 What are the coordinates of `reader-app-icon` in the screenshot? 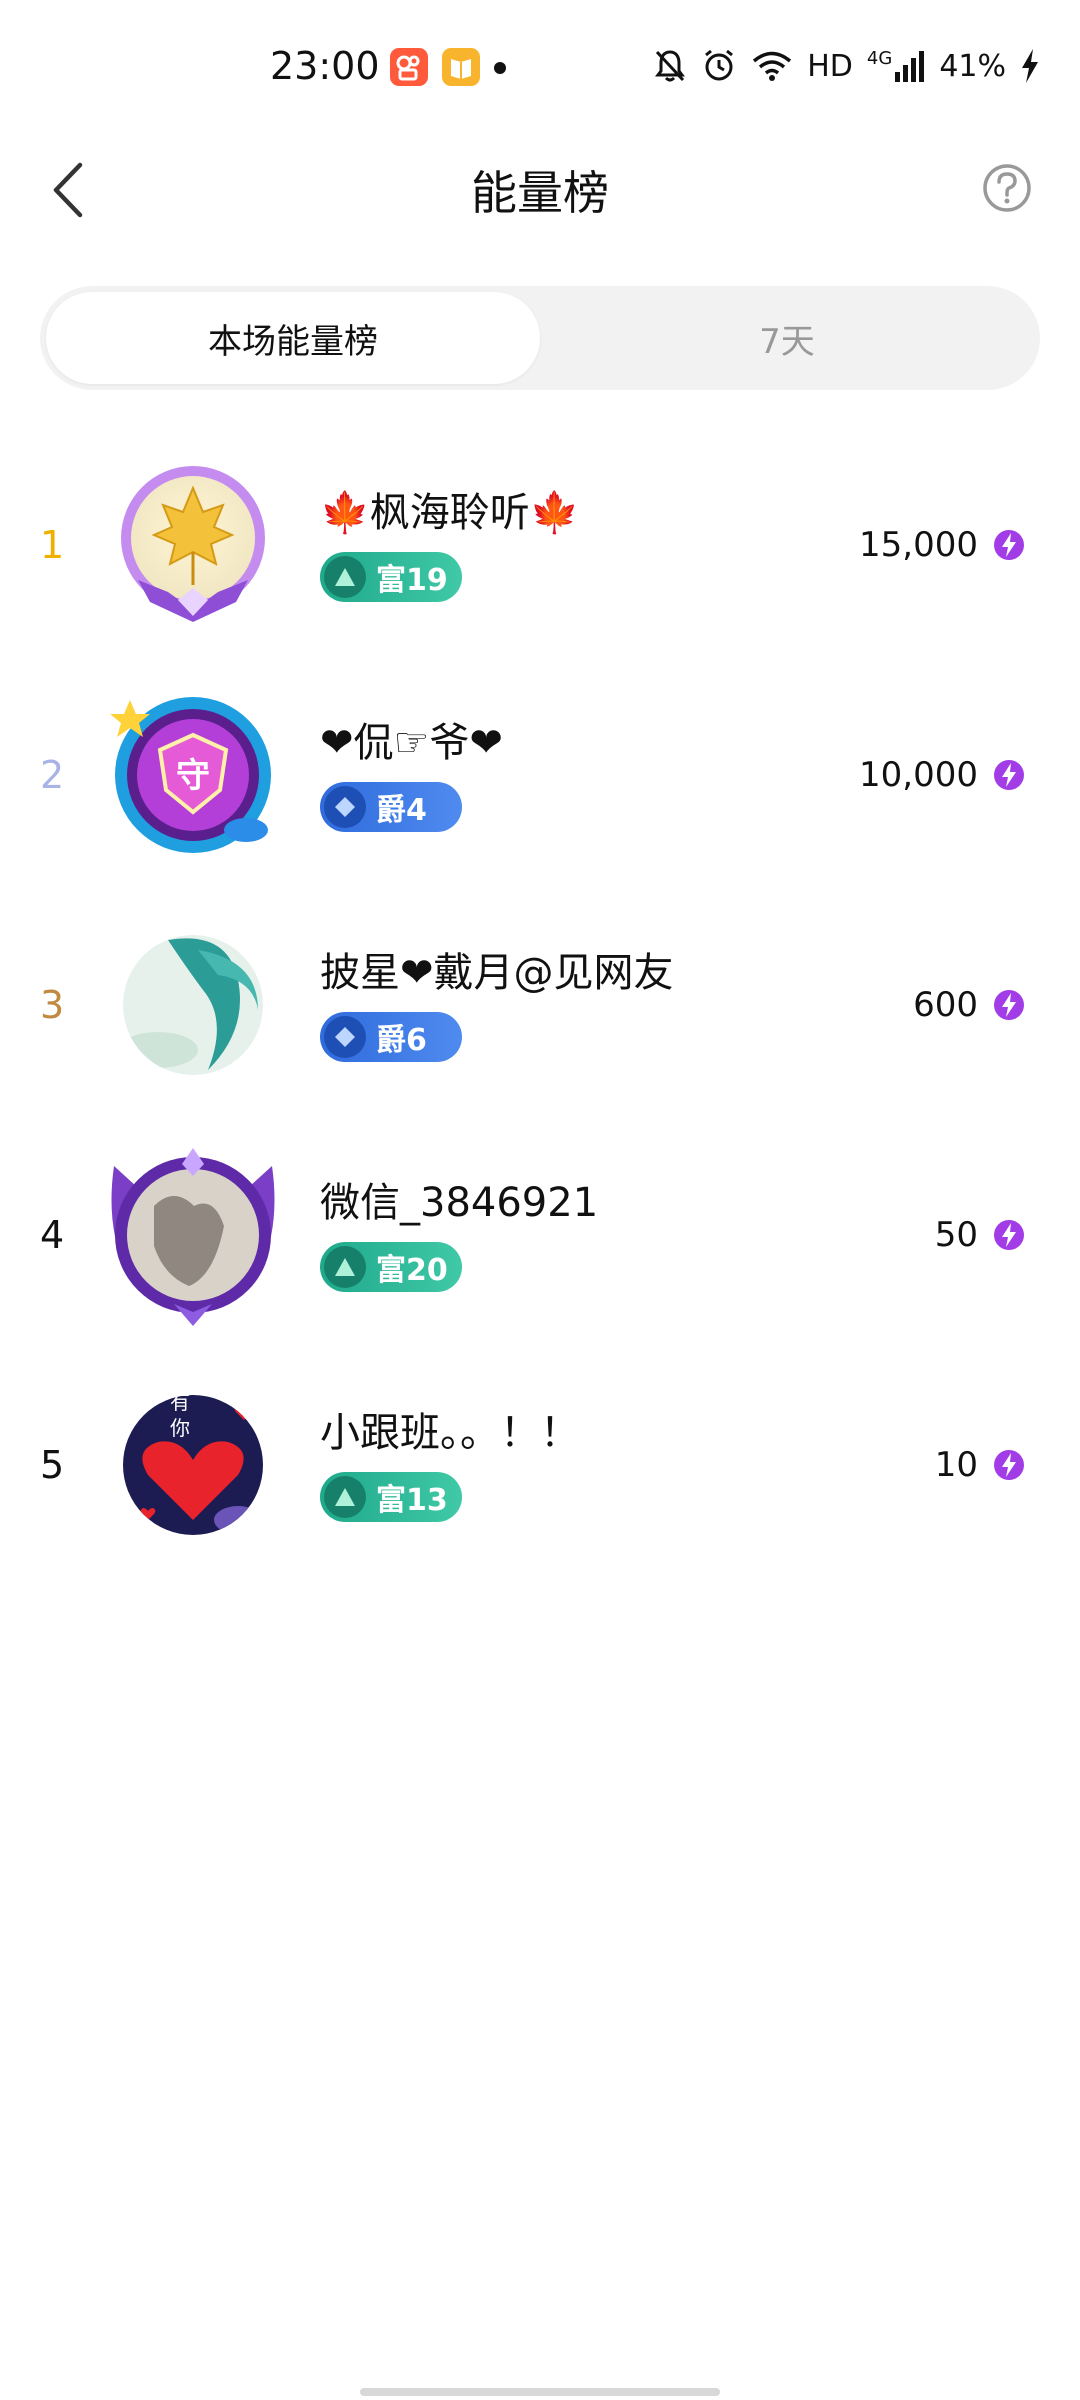 It's located at (461, 67).